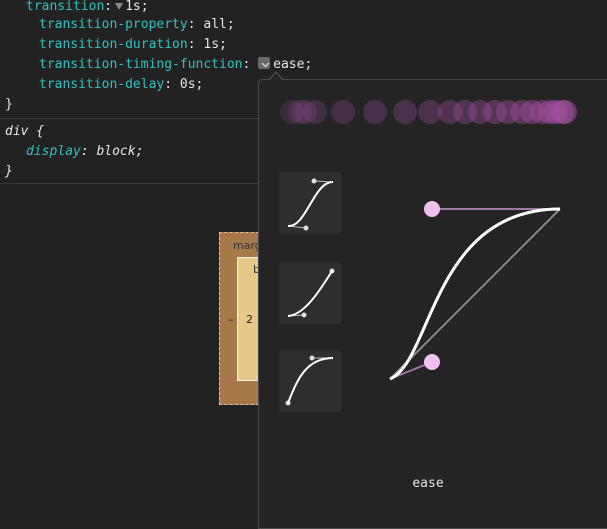 This screenshot has width=607, height=529. I want to click on preset-ease-in-out, so click(310, 203).